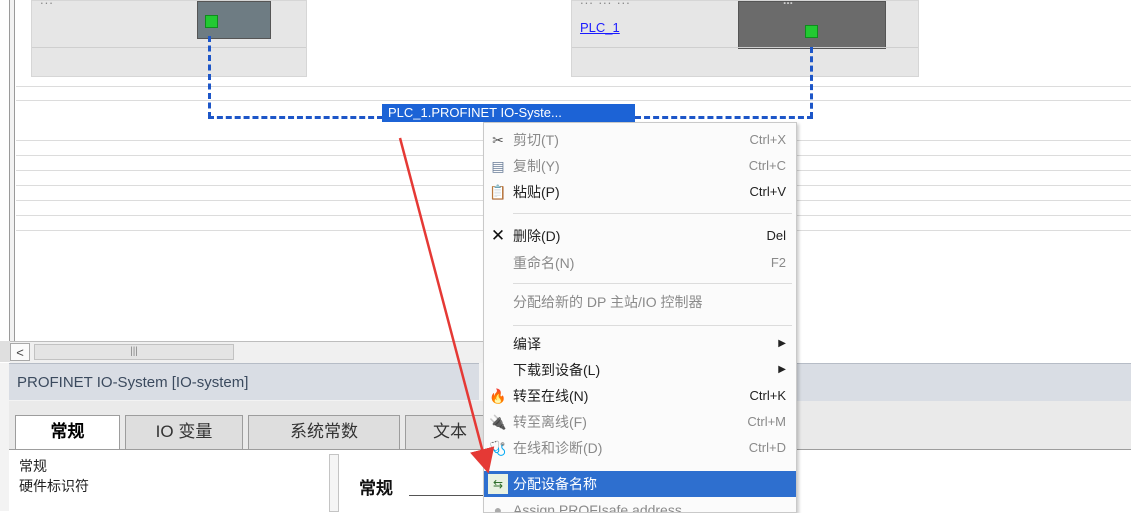 This screenshot has height=513, width=1131. I want to click on copy-icon: ▤, so click(498, 166).